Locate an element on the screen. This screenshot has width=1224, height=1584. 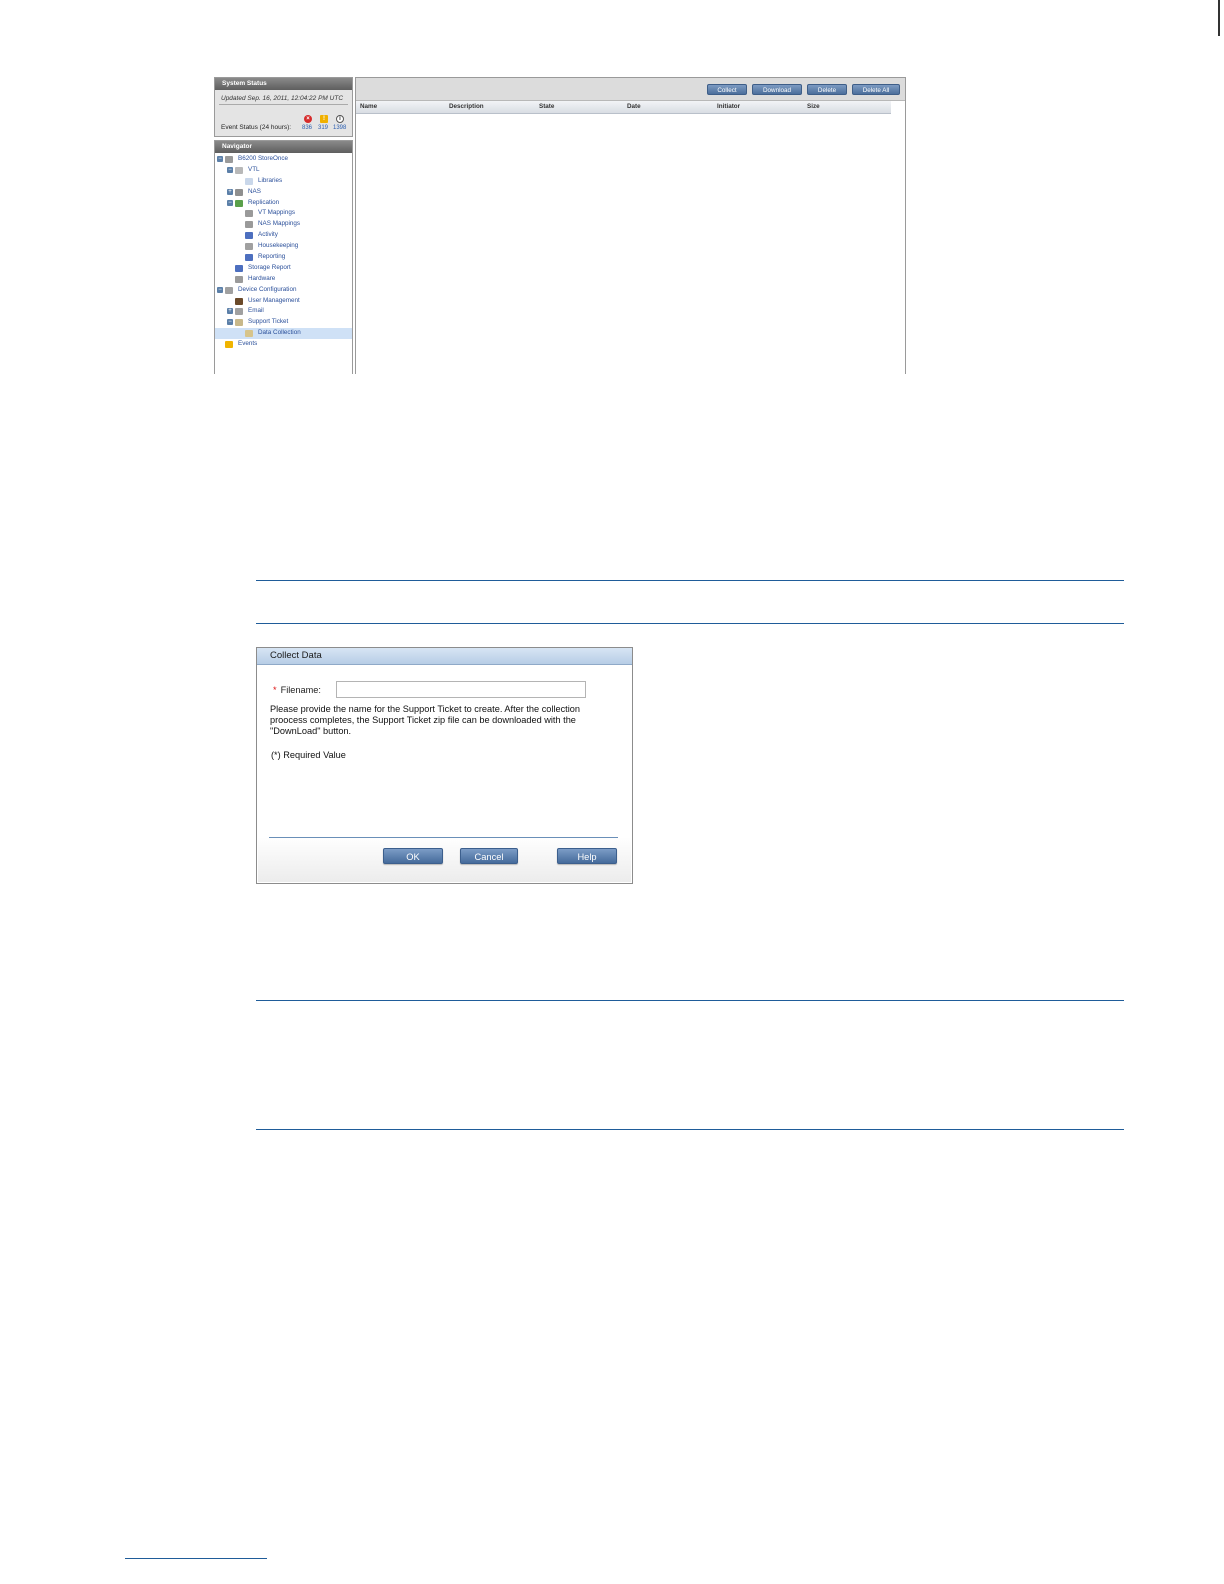
nav-item: NAS Mappings is located at coordinates (283, 224).